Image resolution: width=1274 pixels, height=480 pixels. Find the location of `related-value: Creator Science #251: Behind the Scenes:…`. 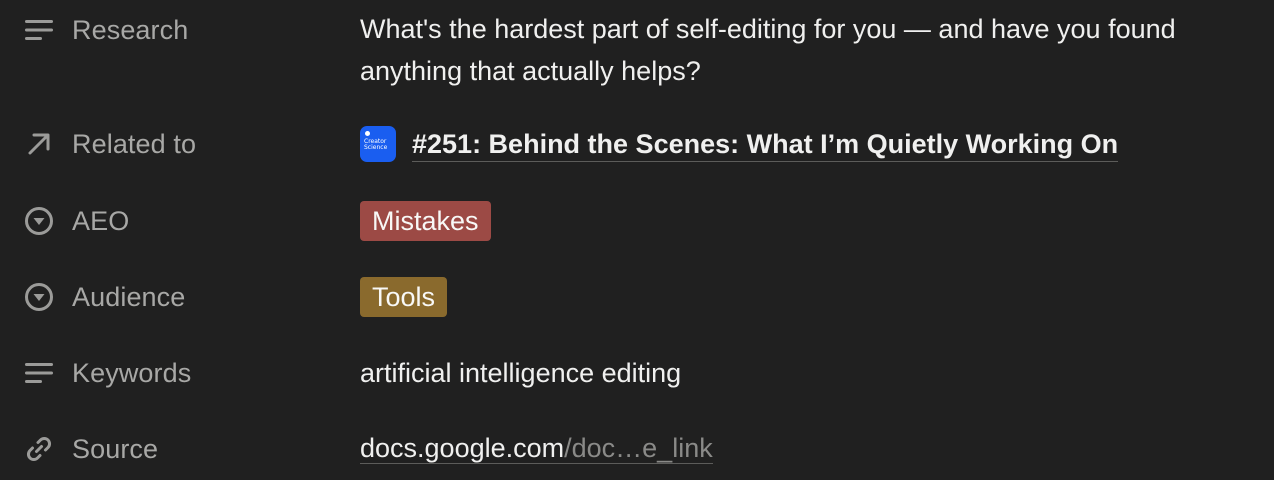

related-value: Creator Science #251: Behind the Scenes:… is located at coordinates (739, 144).